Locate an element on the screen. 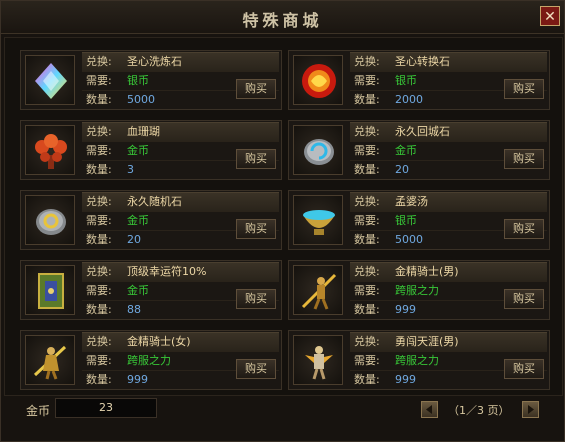  arrow-left-icon is located at coordinates (429, 409).